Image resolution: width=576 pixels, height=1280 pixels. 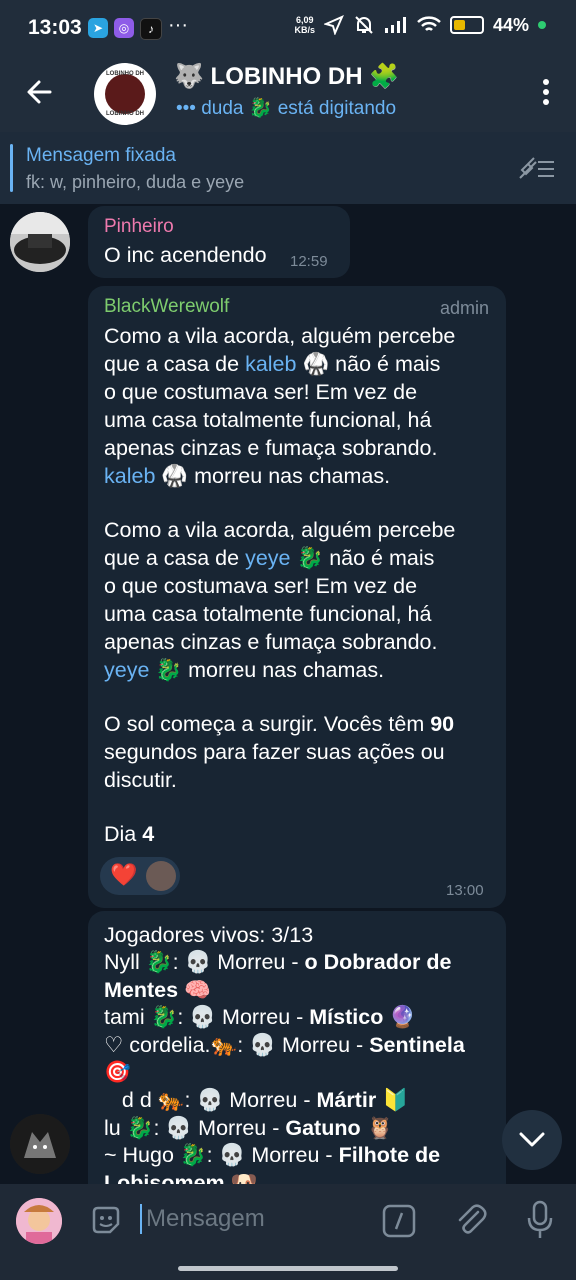 I want to click on reaction-chip: ❤️, so click(x=140, y=876).